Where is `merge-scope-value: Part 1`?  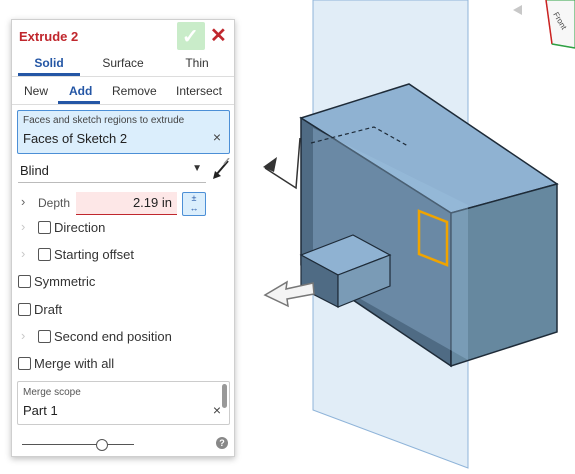
merge-scope-value: Part 1 is located at coordinates (40, 410).